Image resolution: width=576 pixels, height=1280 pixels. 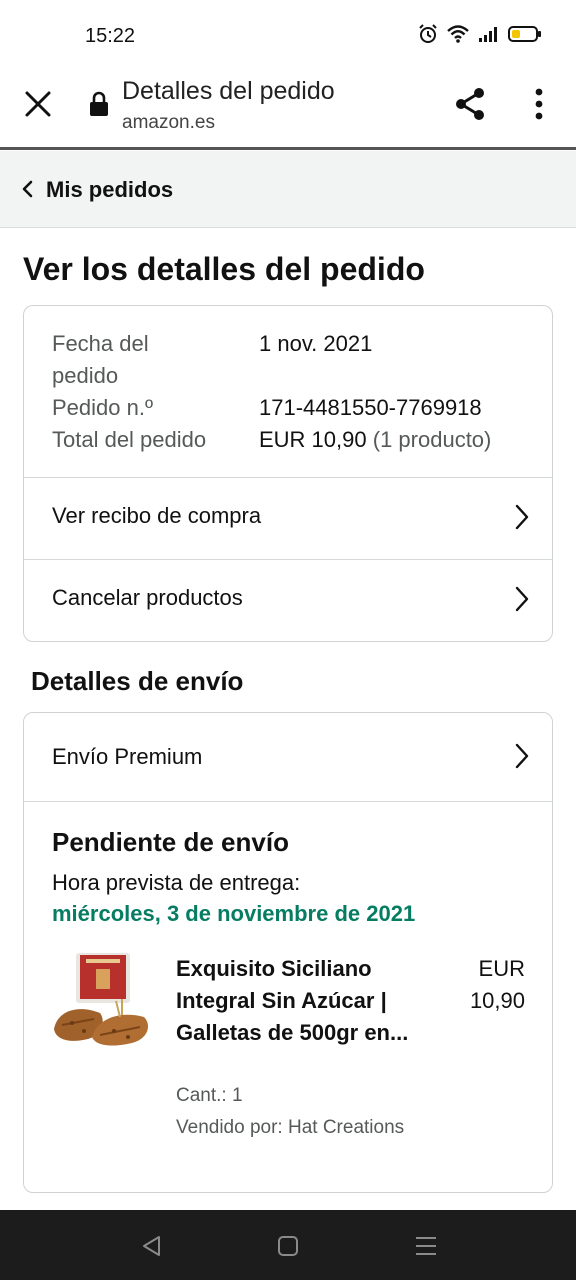 I want to click on alarm-icon, so click(x=428, y=33).